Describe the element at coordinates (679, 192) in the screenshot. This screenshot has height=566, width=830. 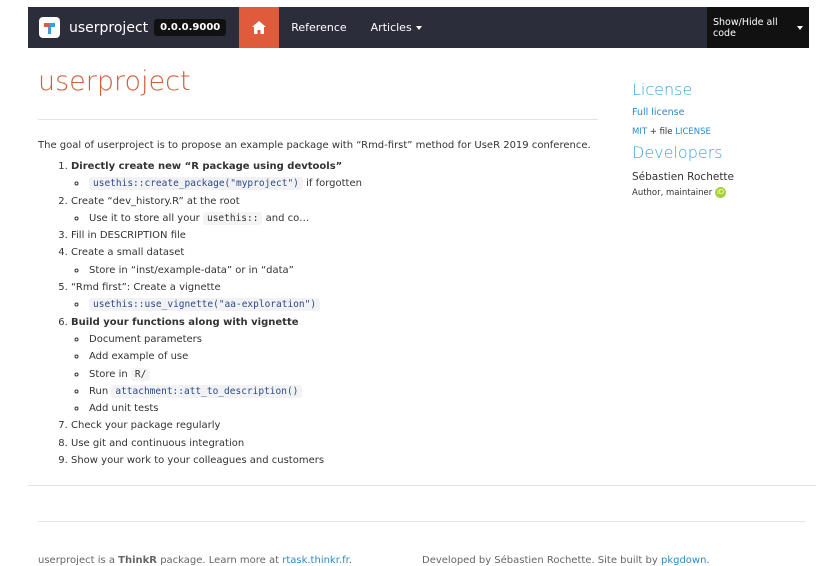
I see `developer-role-row: Author, maintainer iD` at that location.